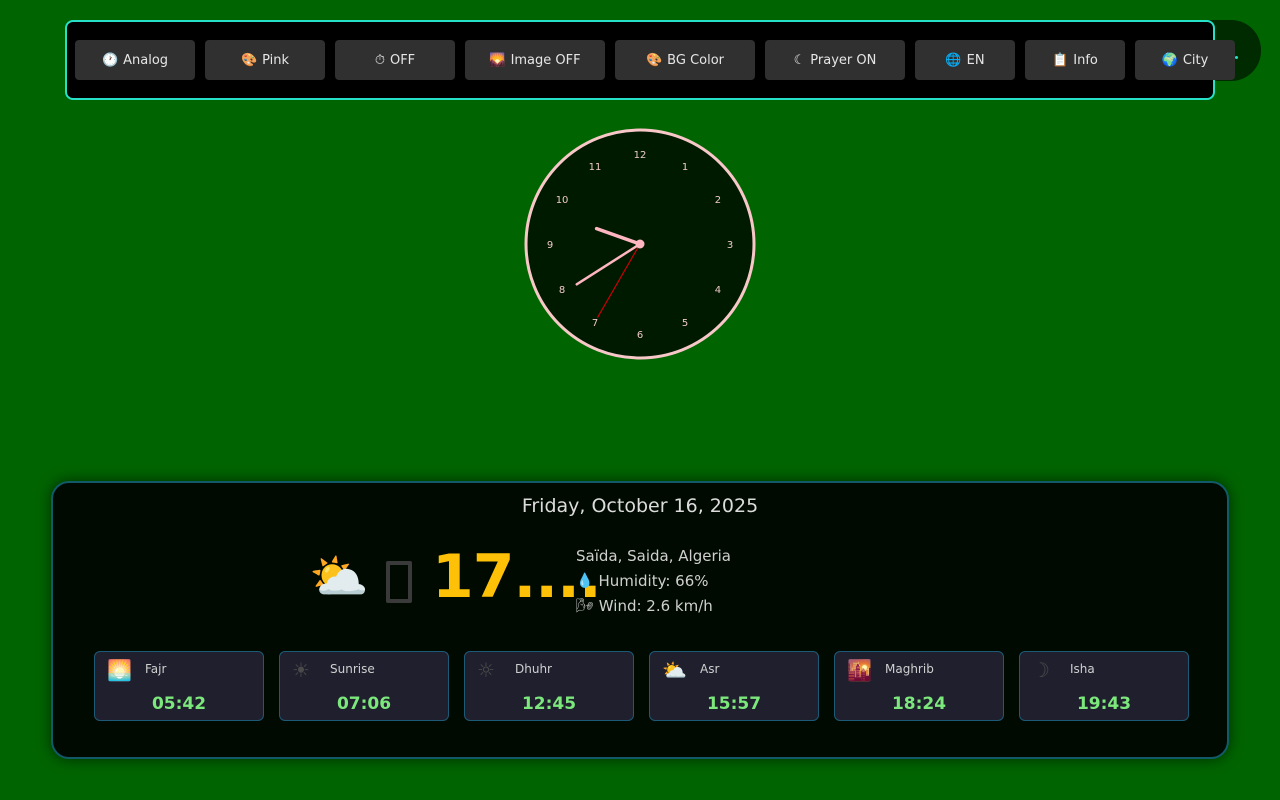 This screenshot has height=800, width=1280. I want to click on clipboard-icon: 📋, so click(1060, 60).